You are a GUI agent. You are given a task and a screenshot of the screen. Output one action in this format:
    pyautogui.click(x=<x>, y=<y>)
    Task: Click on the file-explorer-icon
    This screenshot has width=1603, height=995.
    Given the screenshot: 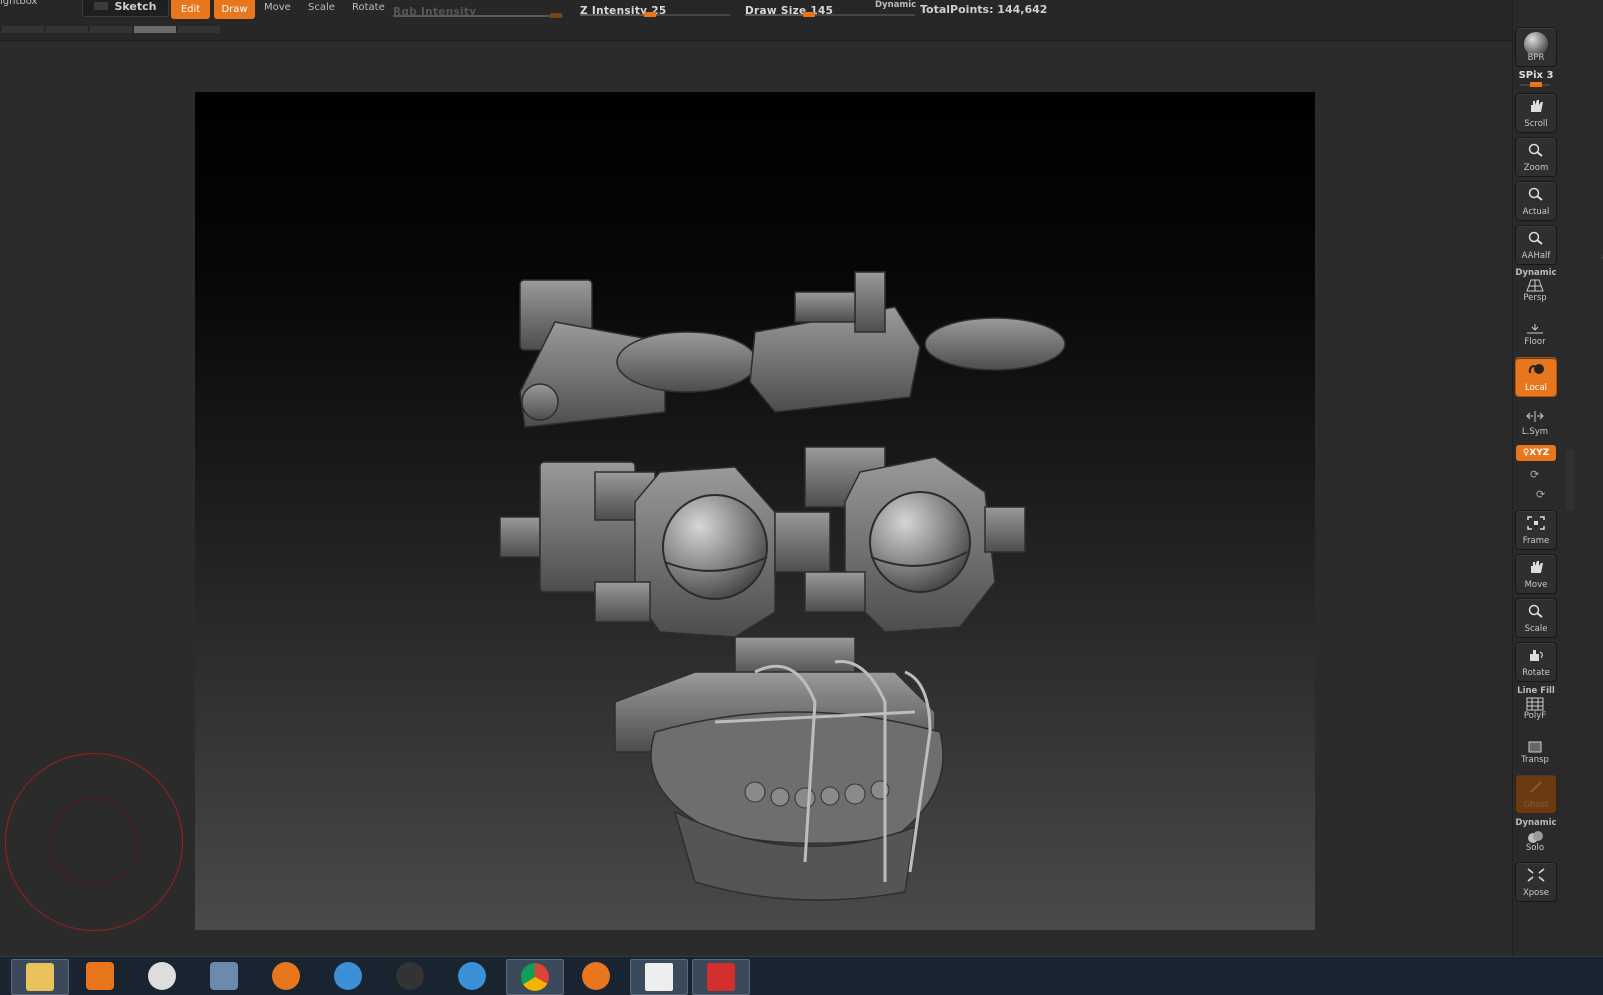 What is the action you would take?
    pyautogui.click(x=40, y=977)
    